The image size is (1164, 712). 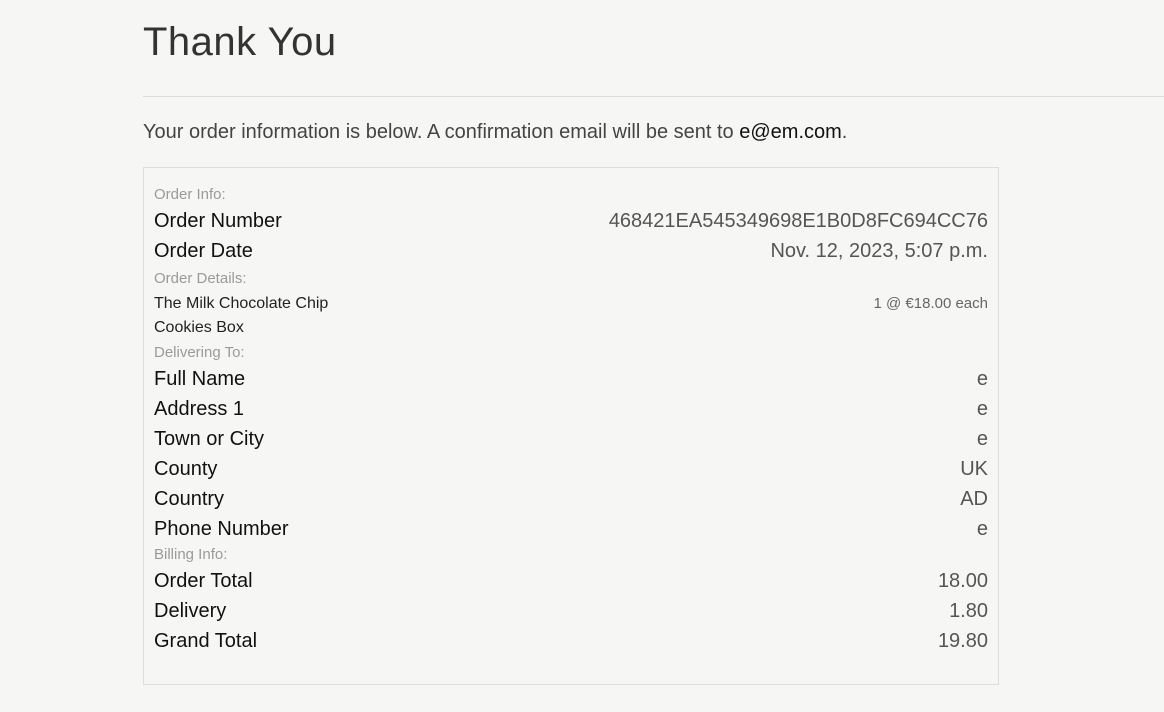 I want to click on confirmation-message-end: ., so click(x=844, y=132).